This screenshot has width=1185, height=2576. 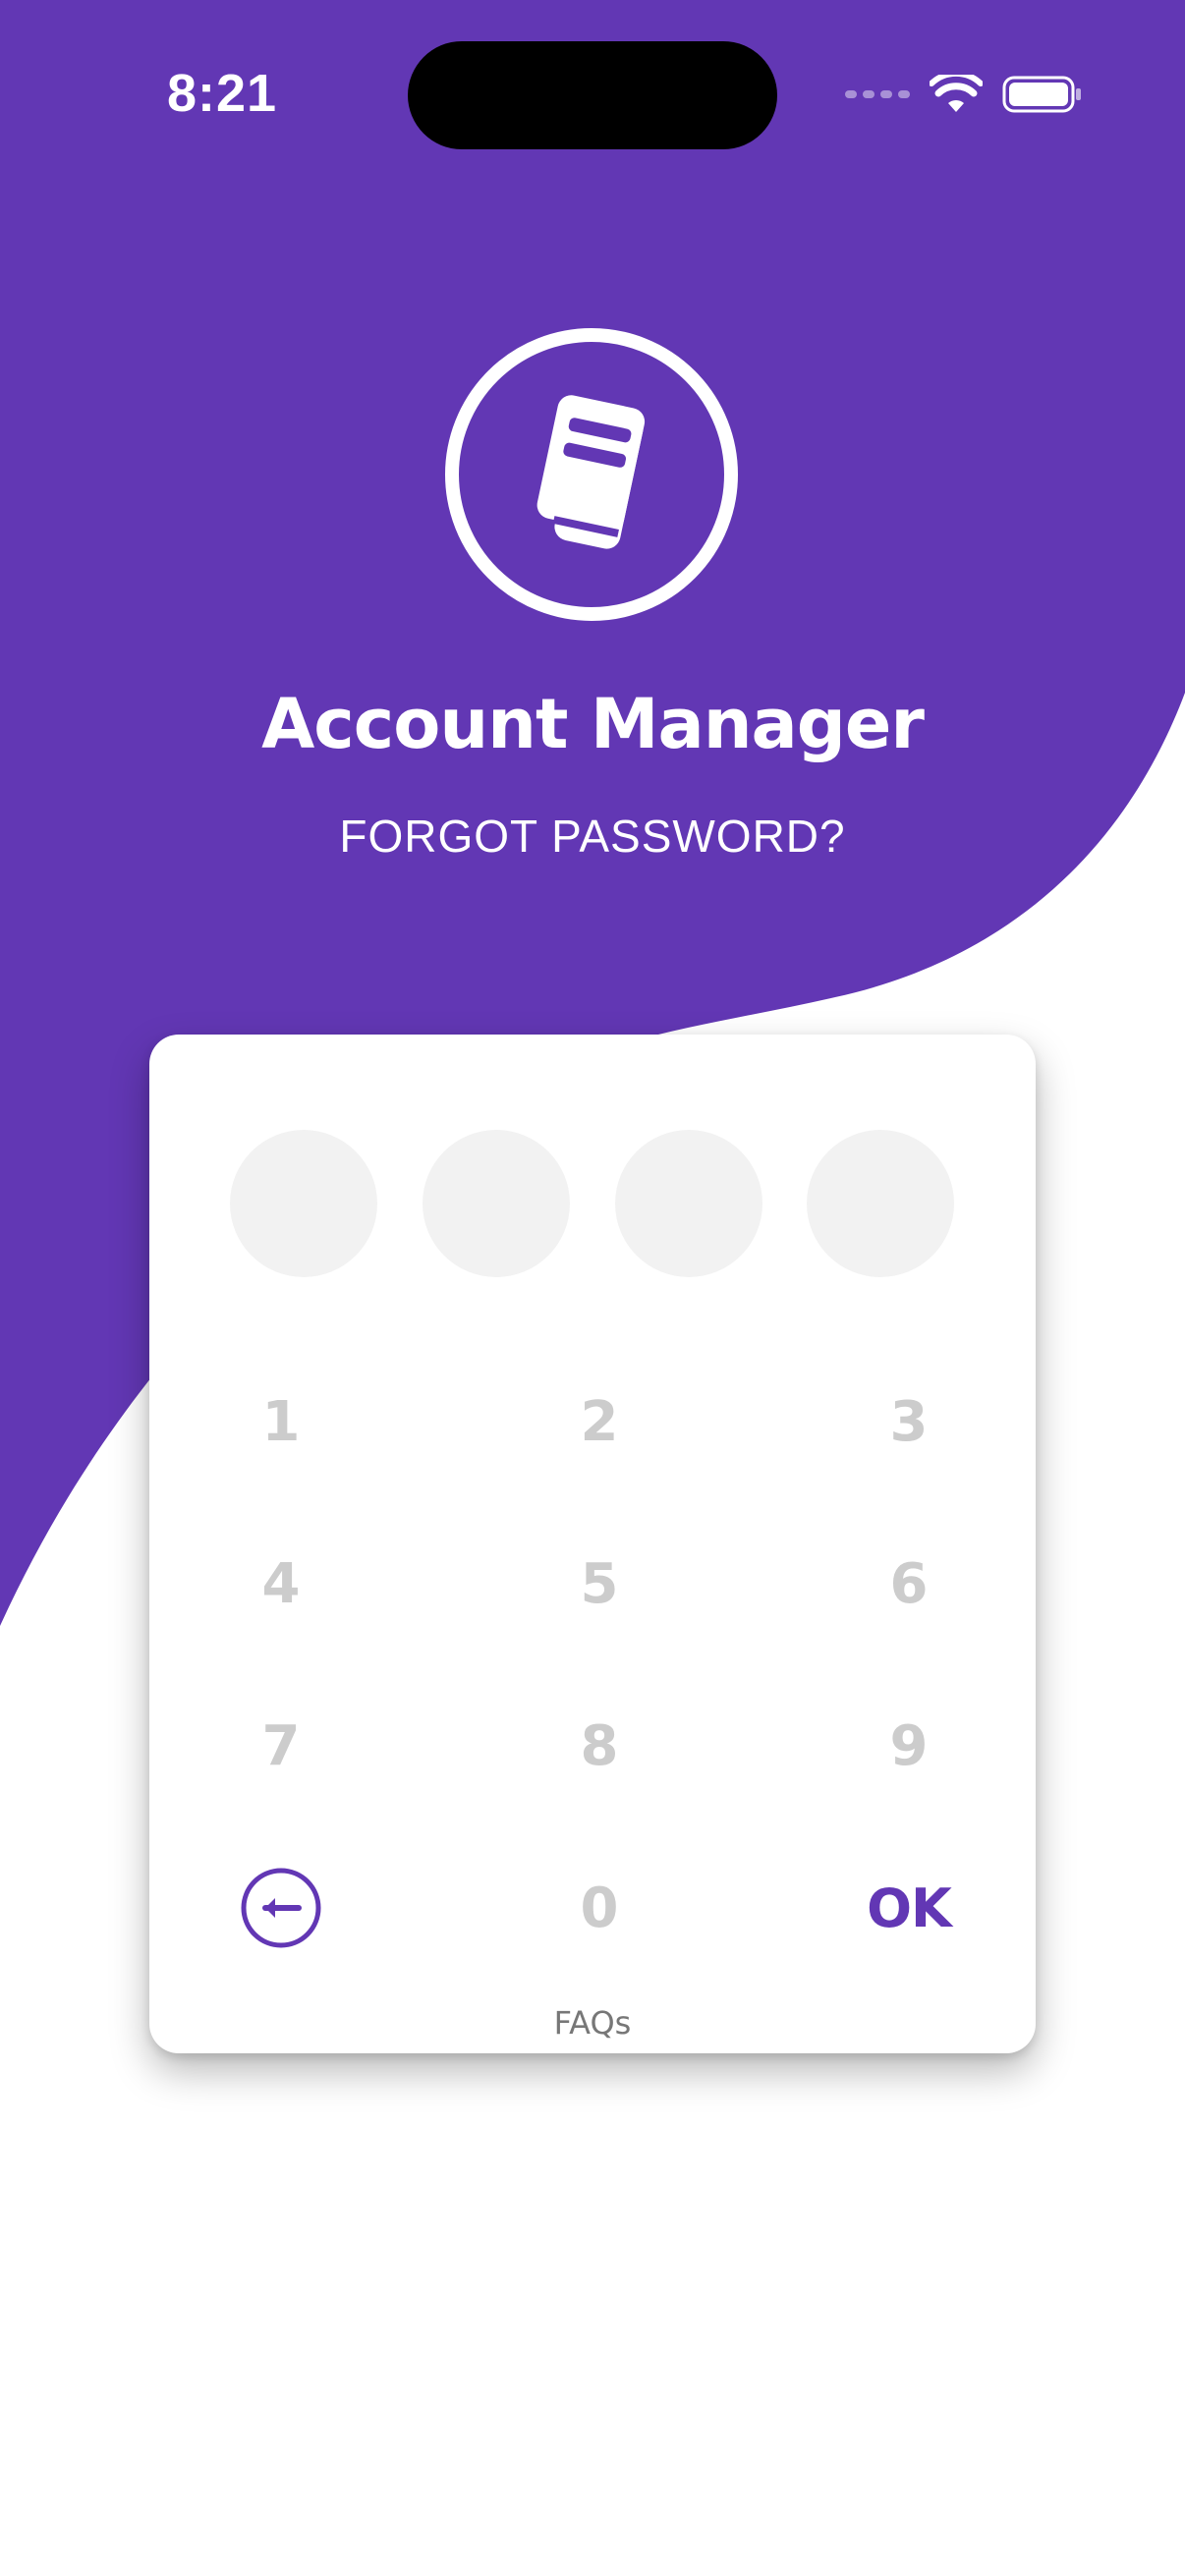 What do you see at coordinates (281, 1422) in the screenshot?
I see `key-1: 1` at bounding box center [281, 1422].